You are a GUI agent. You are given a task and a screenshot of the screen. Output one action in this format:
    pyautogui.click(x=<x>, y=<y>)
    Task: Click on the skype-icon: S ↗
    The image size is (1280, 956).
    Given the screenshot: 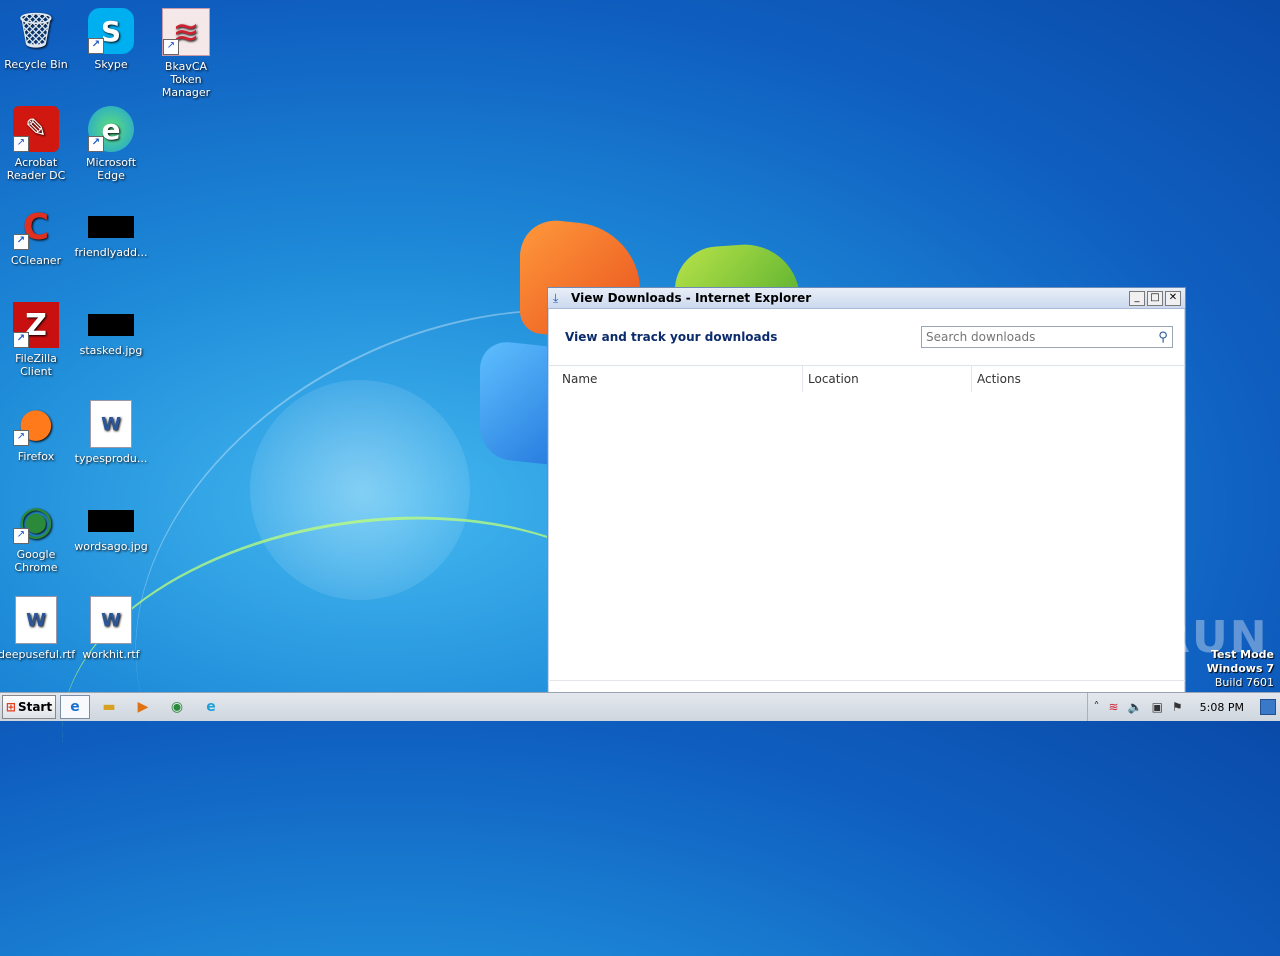 What is the action you would take?
    pyautogui.click(x=111, y=31)
    